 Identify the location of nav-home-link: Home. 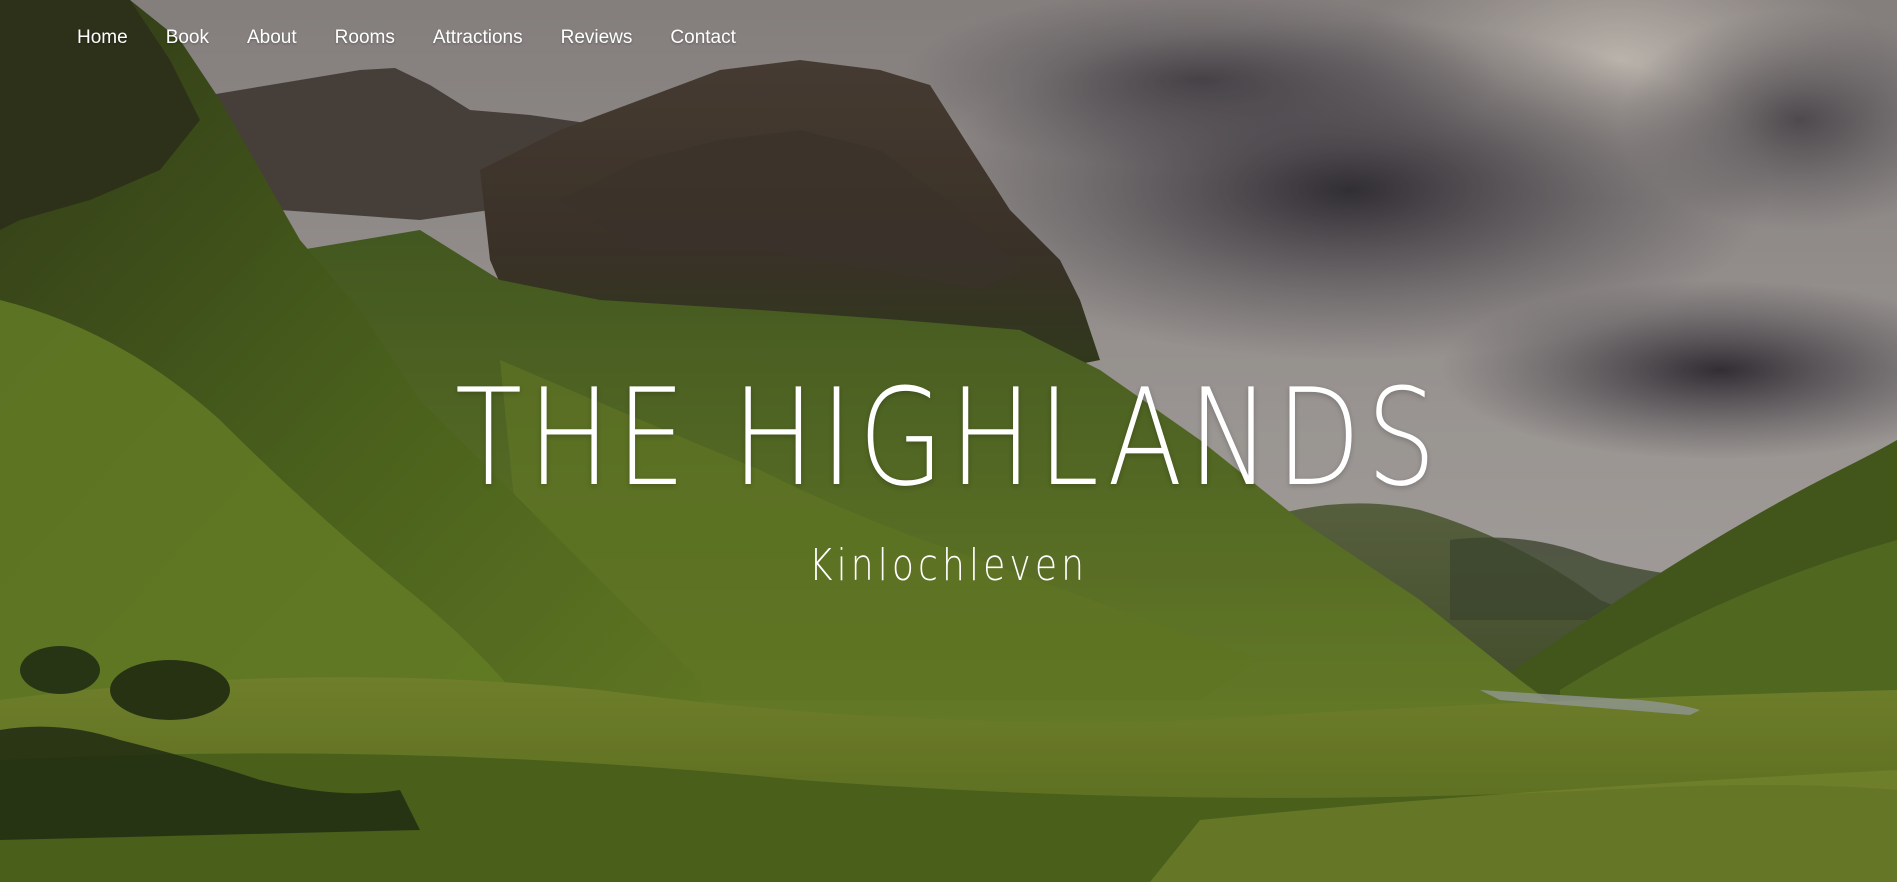
(102, 38).